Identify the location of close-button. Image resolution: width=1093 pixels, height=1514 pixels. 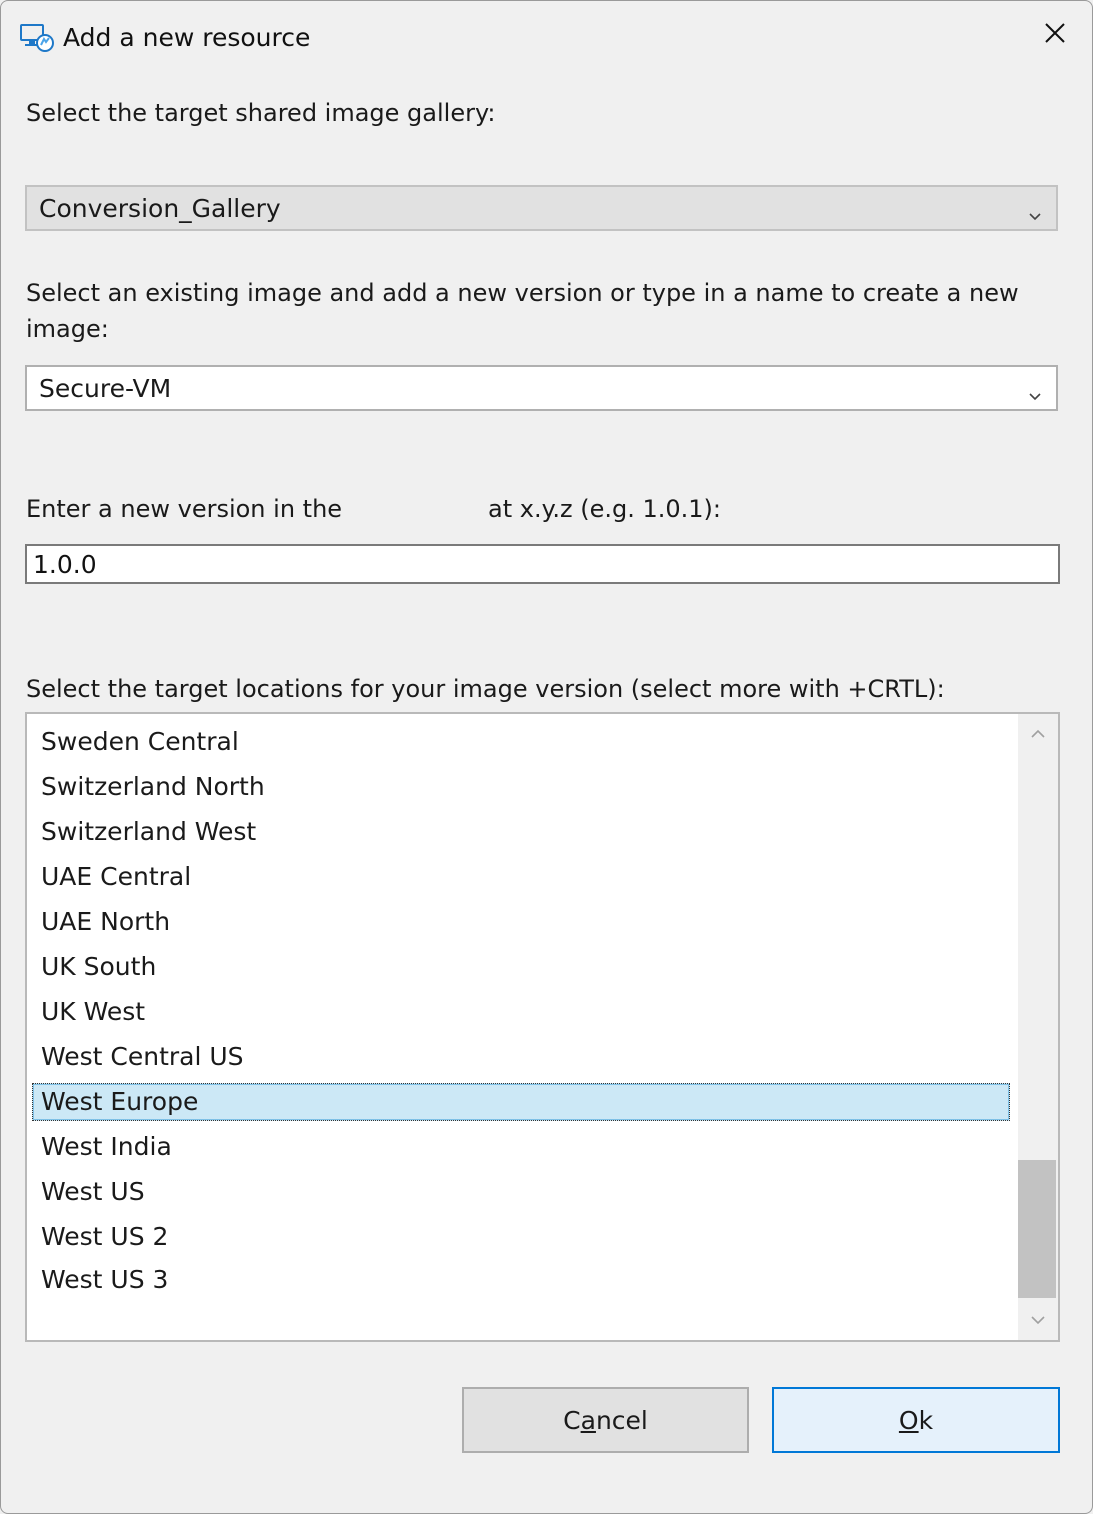
(1055, 35).